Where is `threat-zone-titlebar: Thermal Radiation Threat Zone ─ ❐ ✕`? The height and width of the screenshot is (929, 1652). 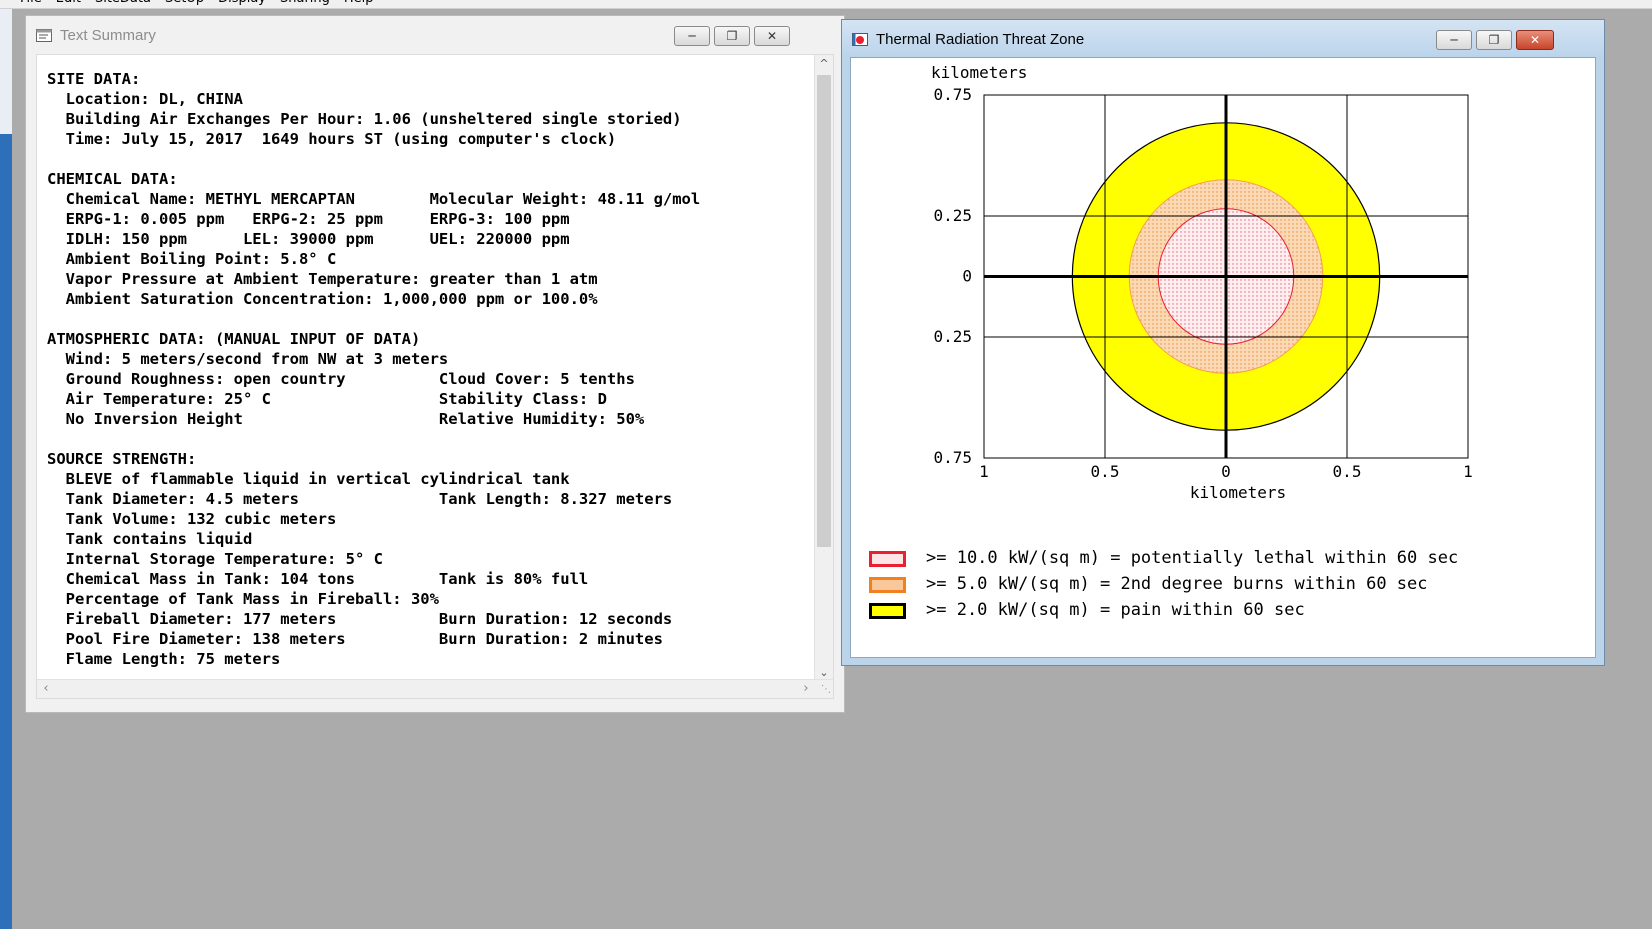 threat-zone-titlebar: Thermal Radiation Threat Zone ─ ❐ ✕ is located at coordinates (1223, 38).